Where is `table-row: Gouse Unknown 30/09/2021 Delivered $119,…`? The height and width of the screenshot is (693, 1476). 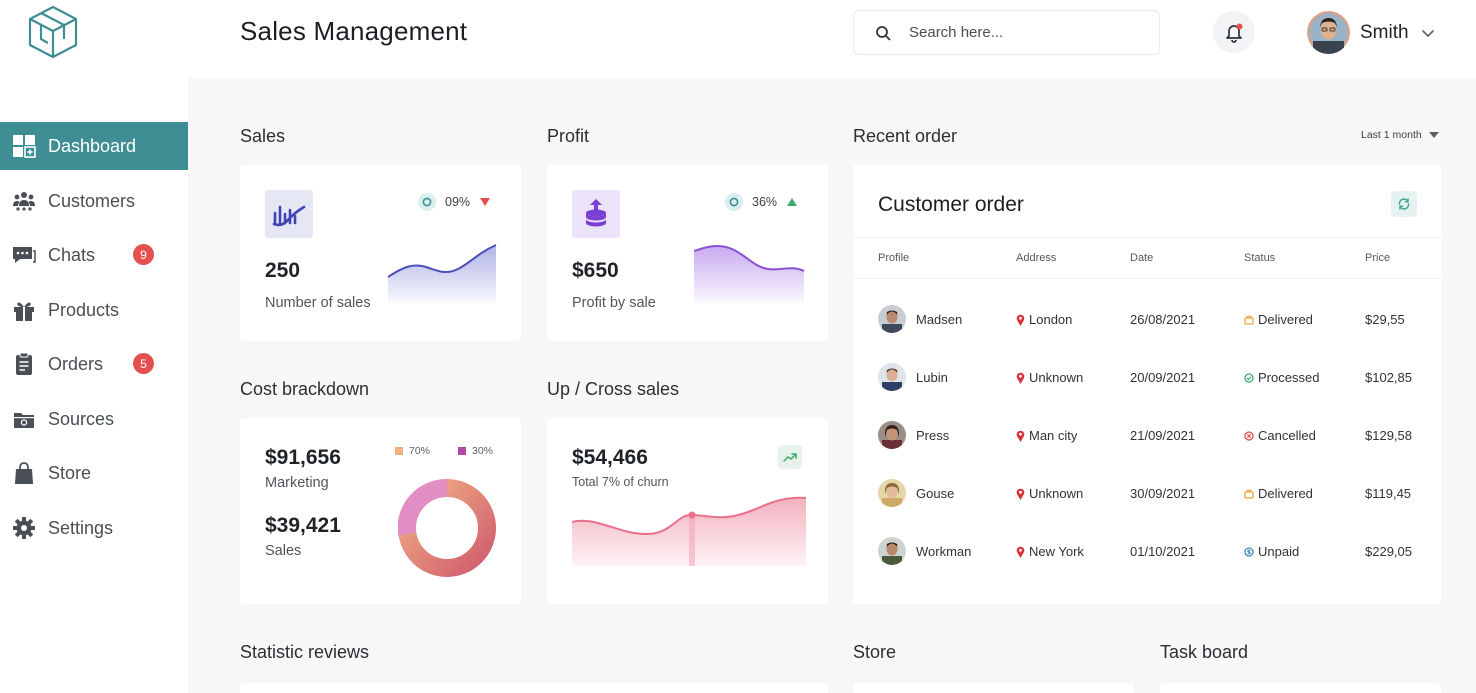
table-row: Gouse Unknown 30/09/2021 Delivered $119,… is located at coordinates (1147, 494).